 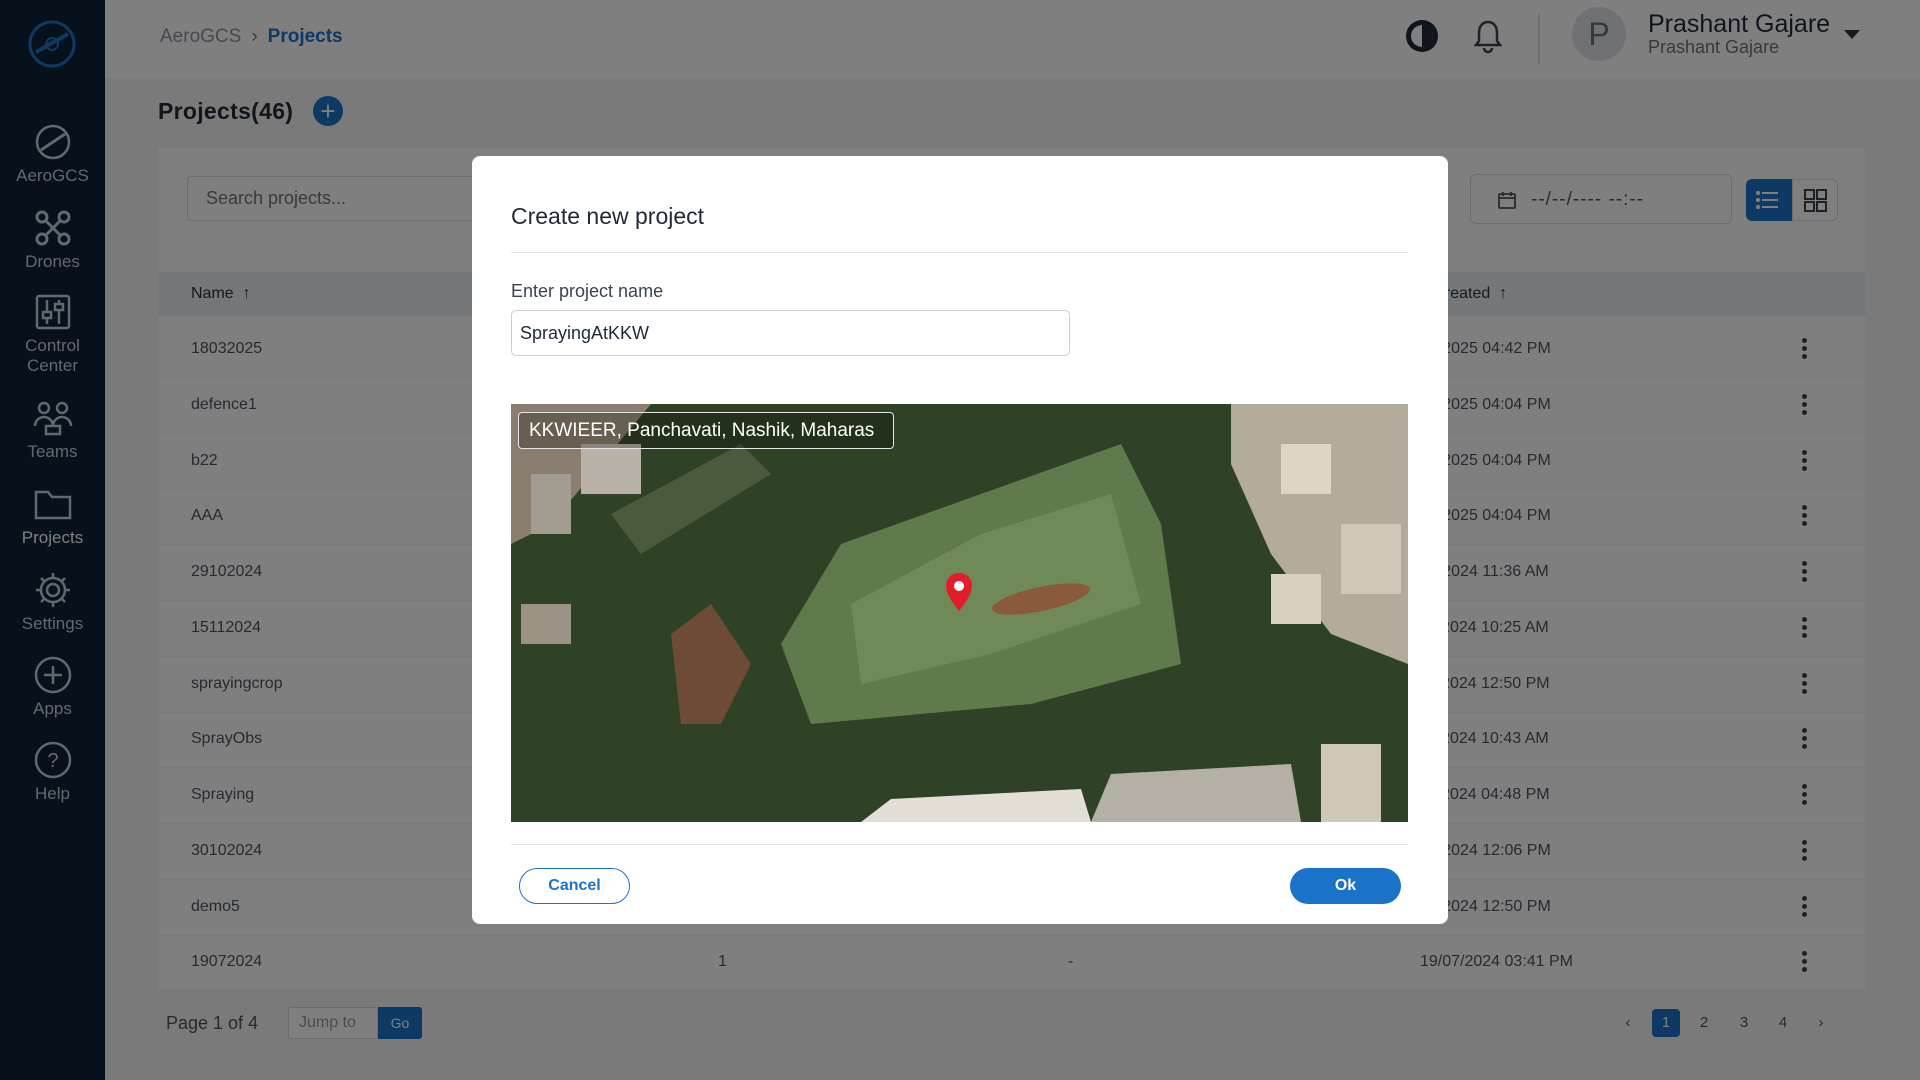 What do you see at coordinates (574, 886) in the screenshot?
I see `cancel-button: Cancel` at bounding box center [574, 886].